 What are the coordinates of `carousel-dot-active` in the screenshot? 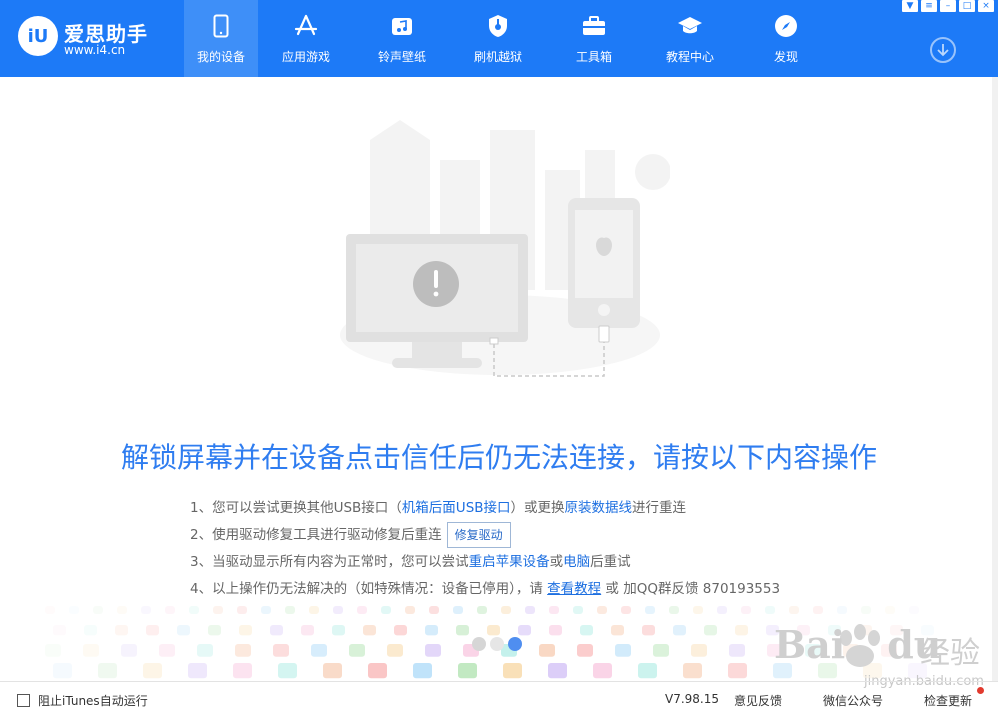 It's located at (515, 644).